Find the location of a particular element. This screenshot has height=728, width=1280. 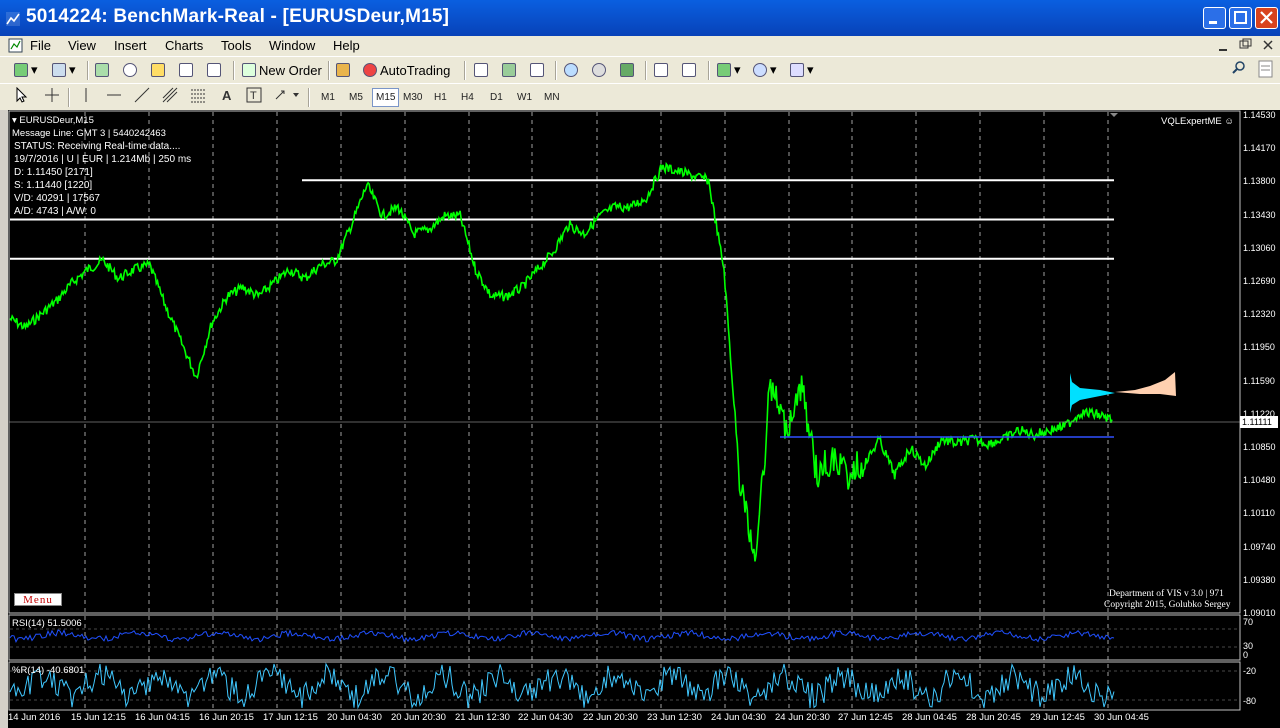

price-tick-label: 1.13800 is located at coordinates (1259, 181).